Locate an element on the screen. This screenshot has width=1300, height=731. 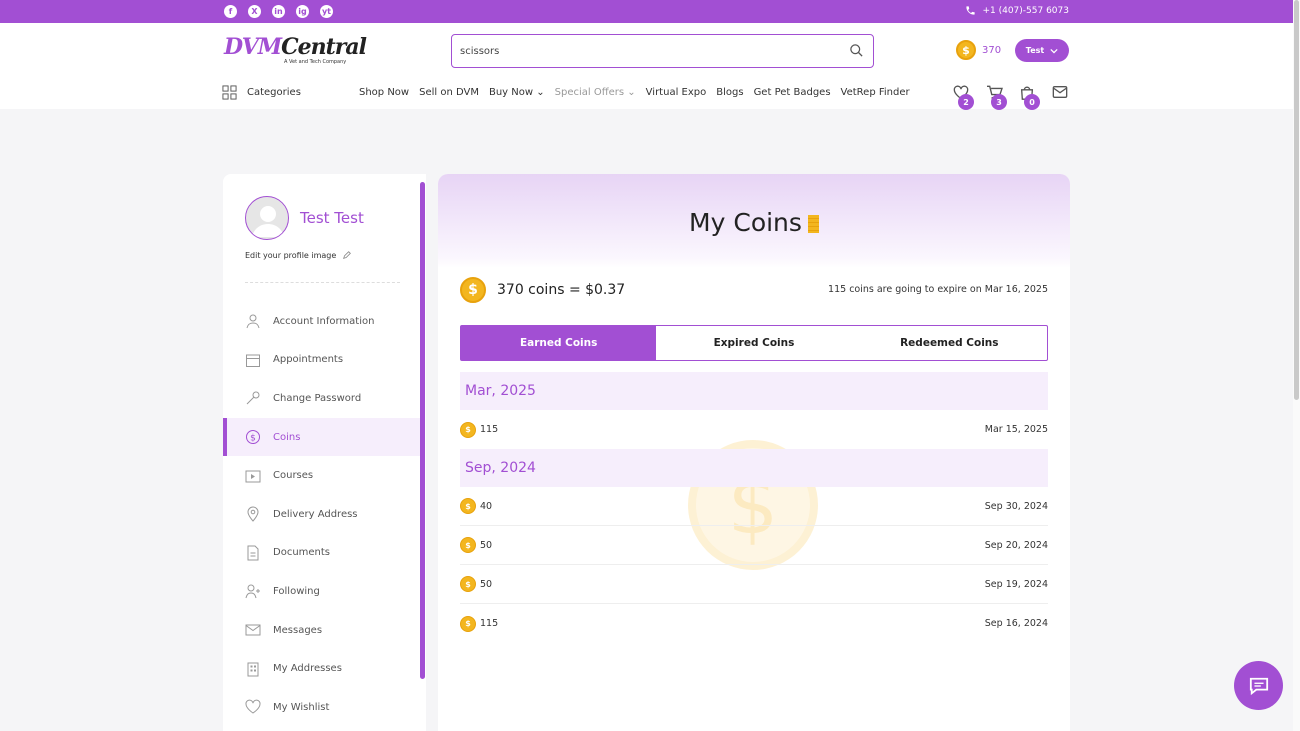
sidebar-item-appointments: Appointments is located at coordinates (321, 360).